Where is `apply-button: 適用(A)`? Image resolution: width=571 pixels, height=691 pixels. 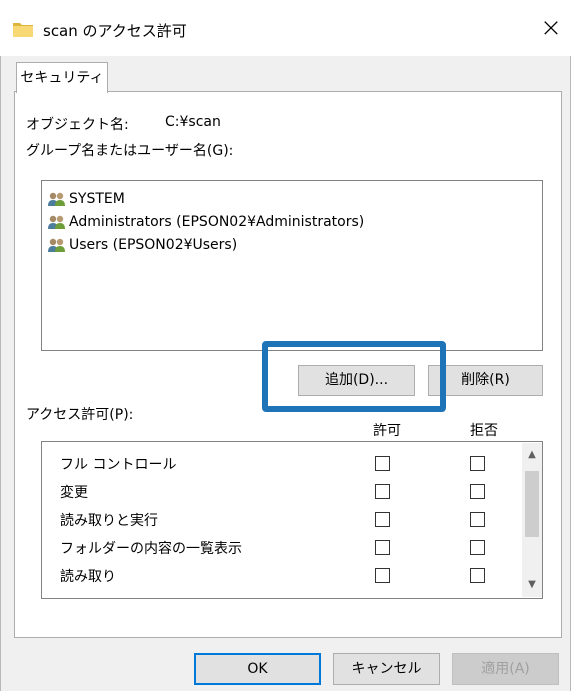 apply-button: 適用(A) is located at coordinates (505, 669).